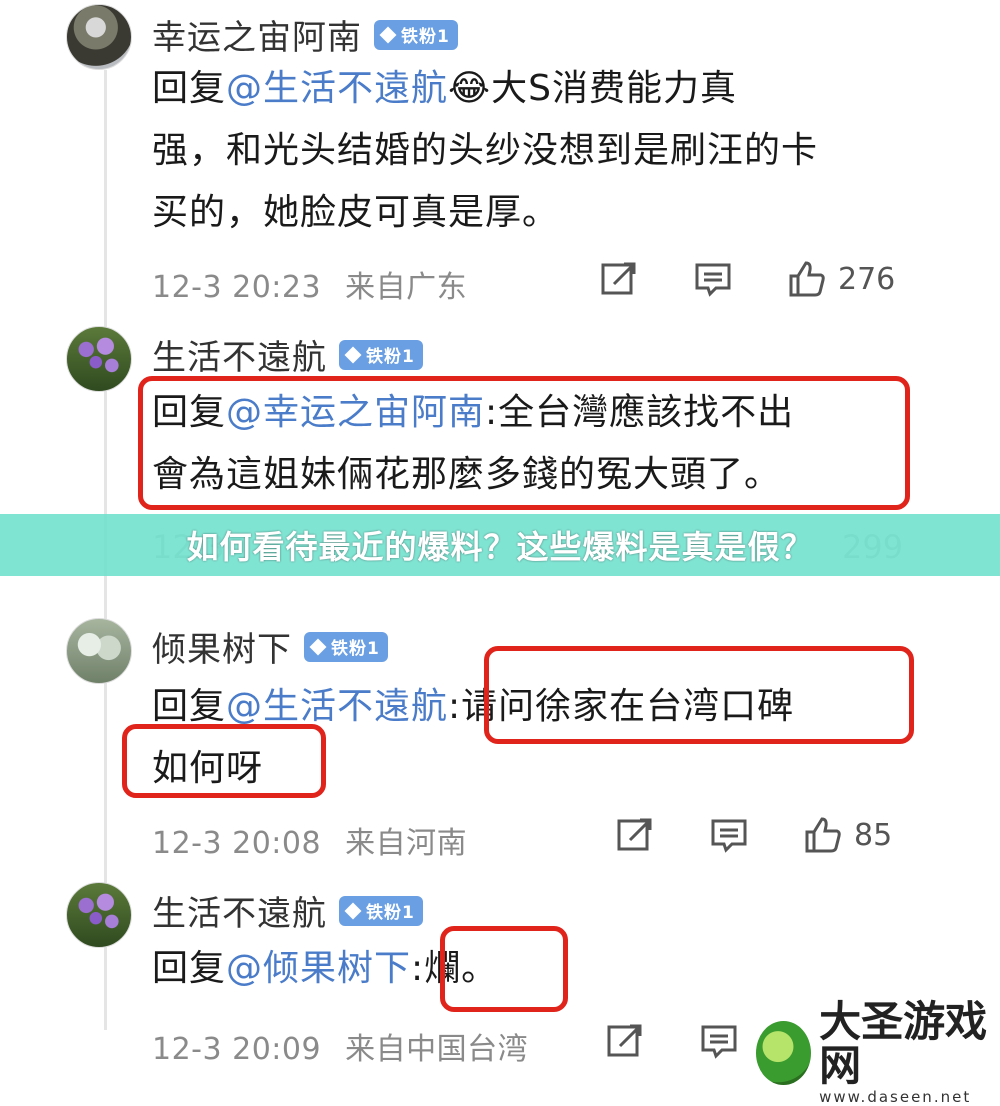 The image size is (1000, 1106). I want to click on comment-meta: 12-3 20:23 来自广东, so click(309, 284).